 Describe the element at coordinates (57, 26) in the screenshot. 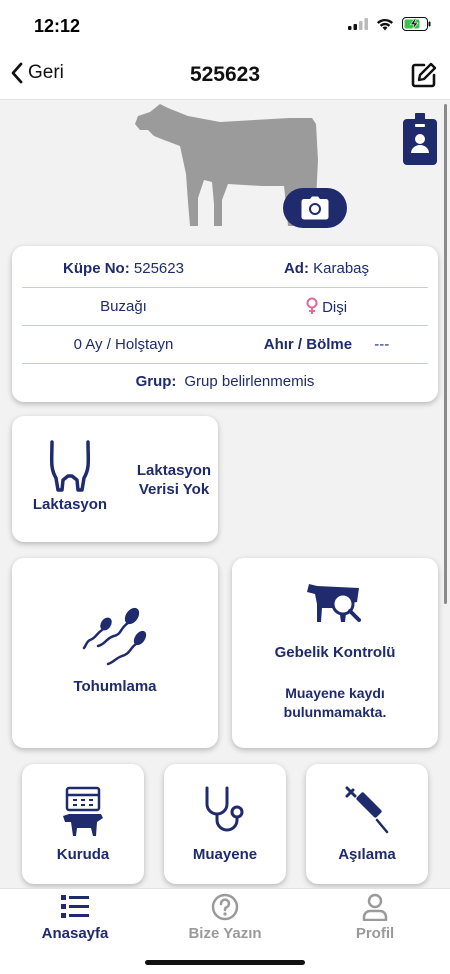

I see `status-time: 12:12` at that location.